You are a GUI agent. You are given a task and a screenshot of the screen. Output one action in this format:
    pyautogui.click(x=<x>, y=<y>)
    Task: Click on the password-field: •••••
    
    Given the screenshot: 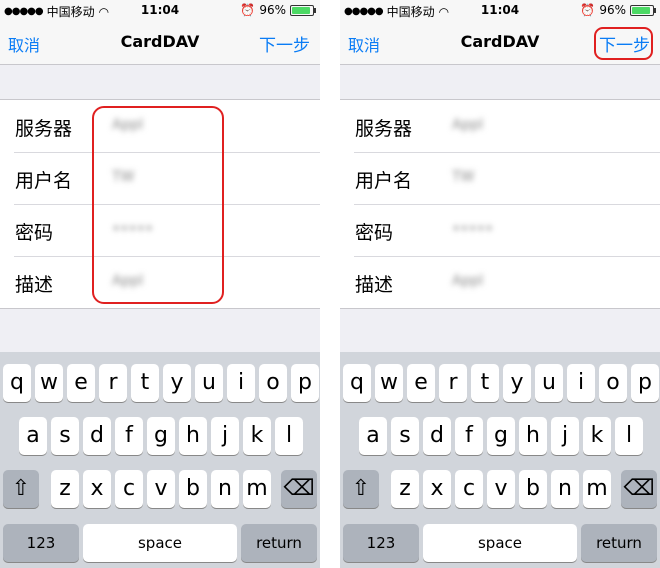 What is the action you would take?
    pyautogui.click(x=472, y=229)
    